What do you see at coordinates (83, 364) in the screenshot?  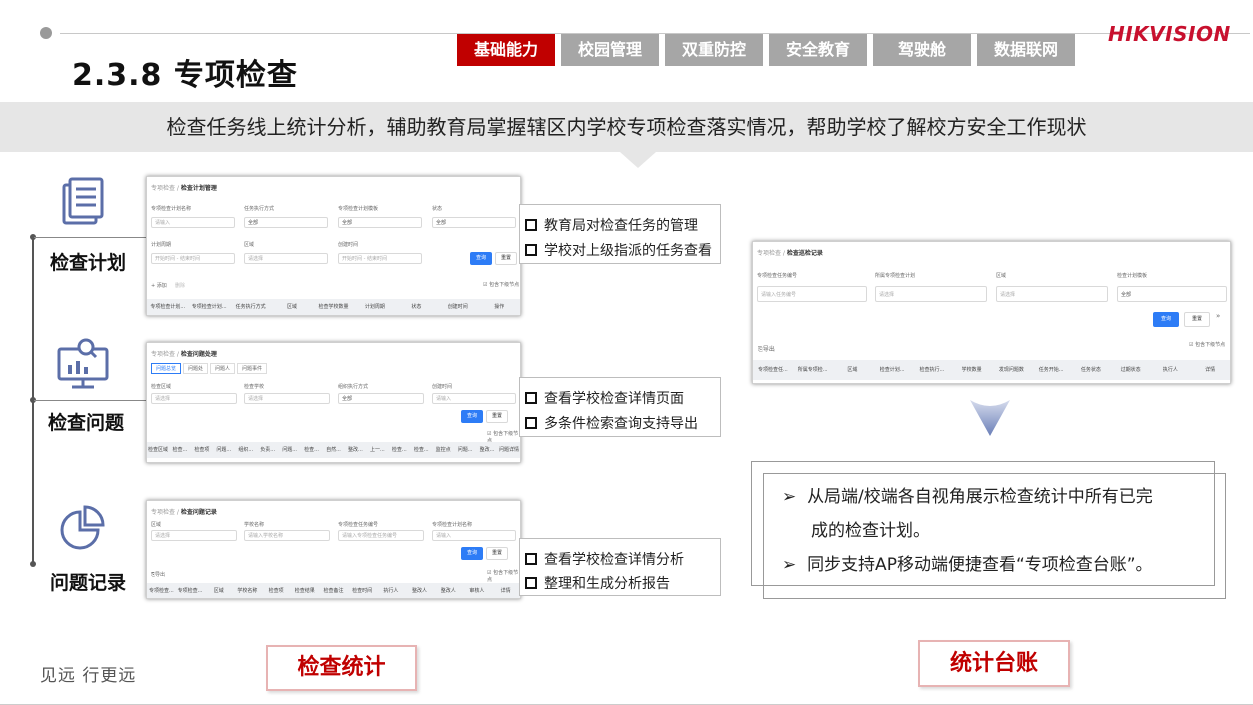 I see `person-monitor-icon` at bounding box center [83, 364].